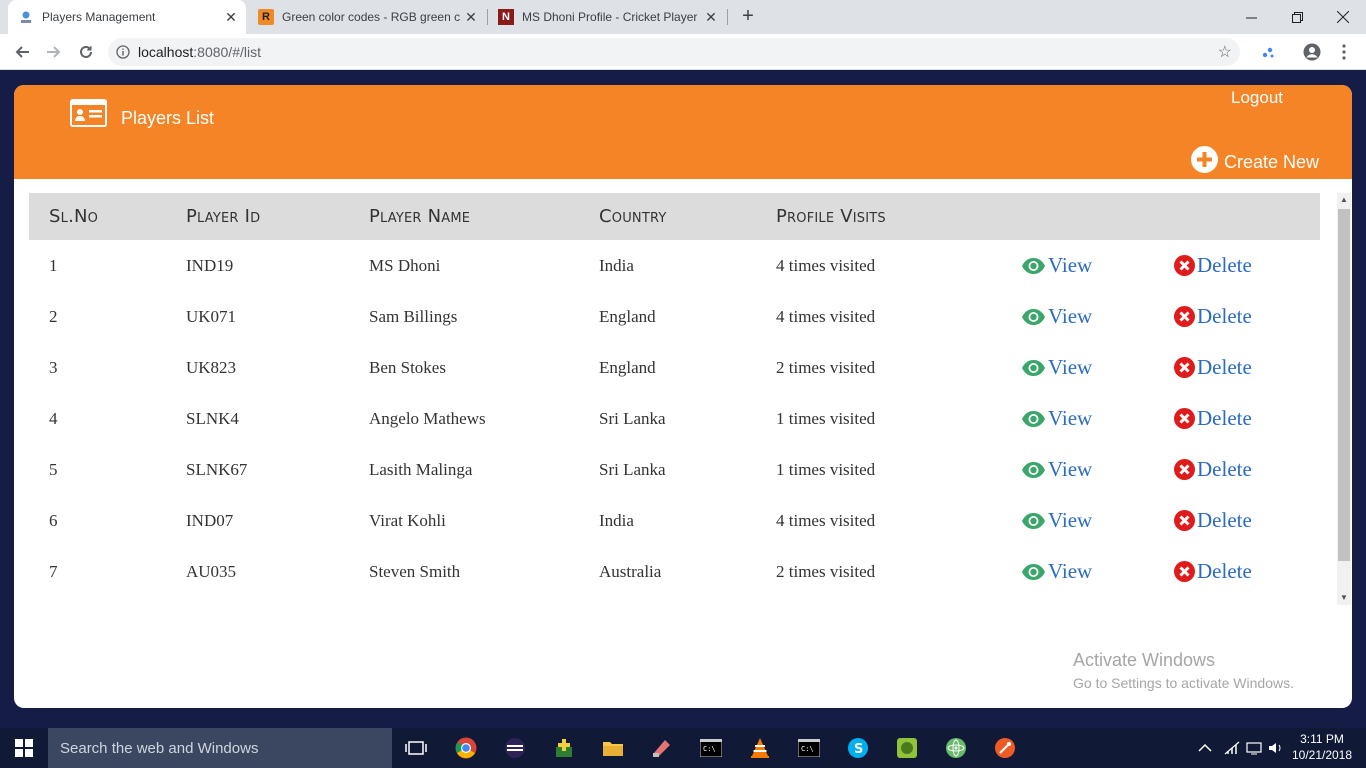  What do you see at coordinates (1343, 17) in the screenshot?
I see `close-window-icon` at bounding box center [1343, 17].